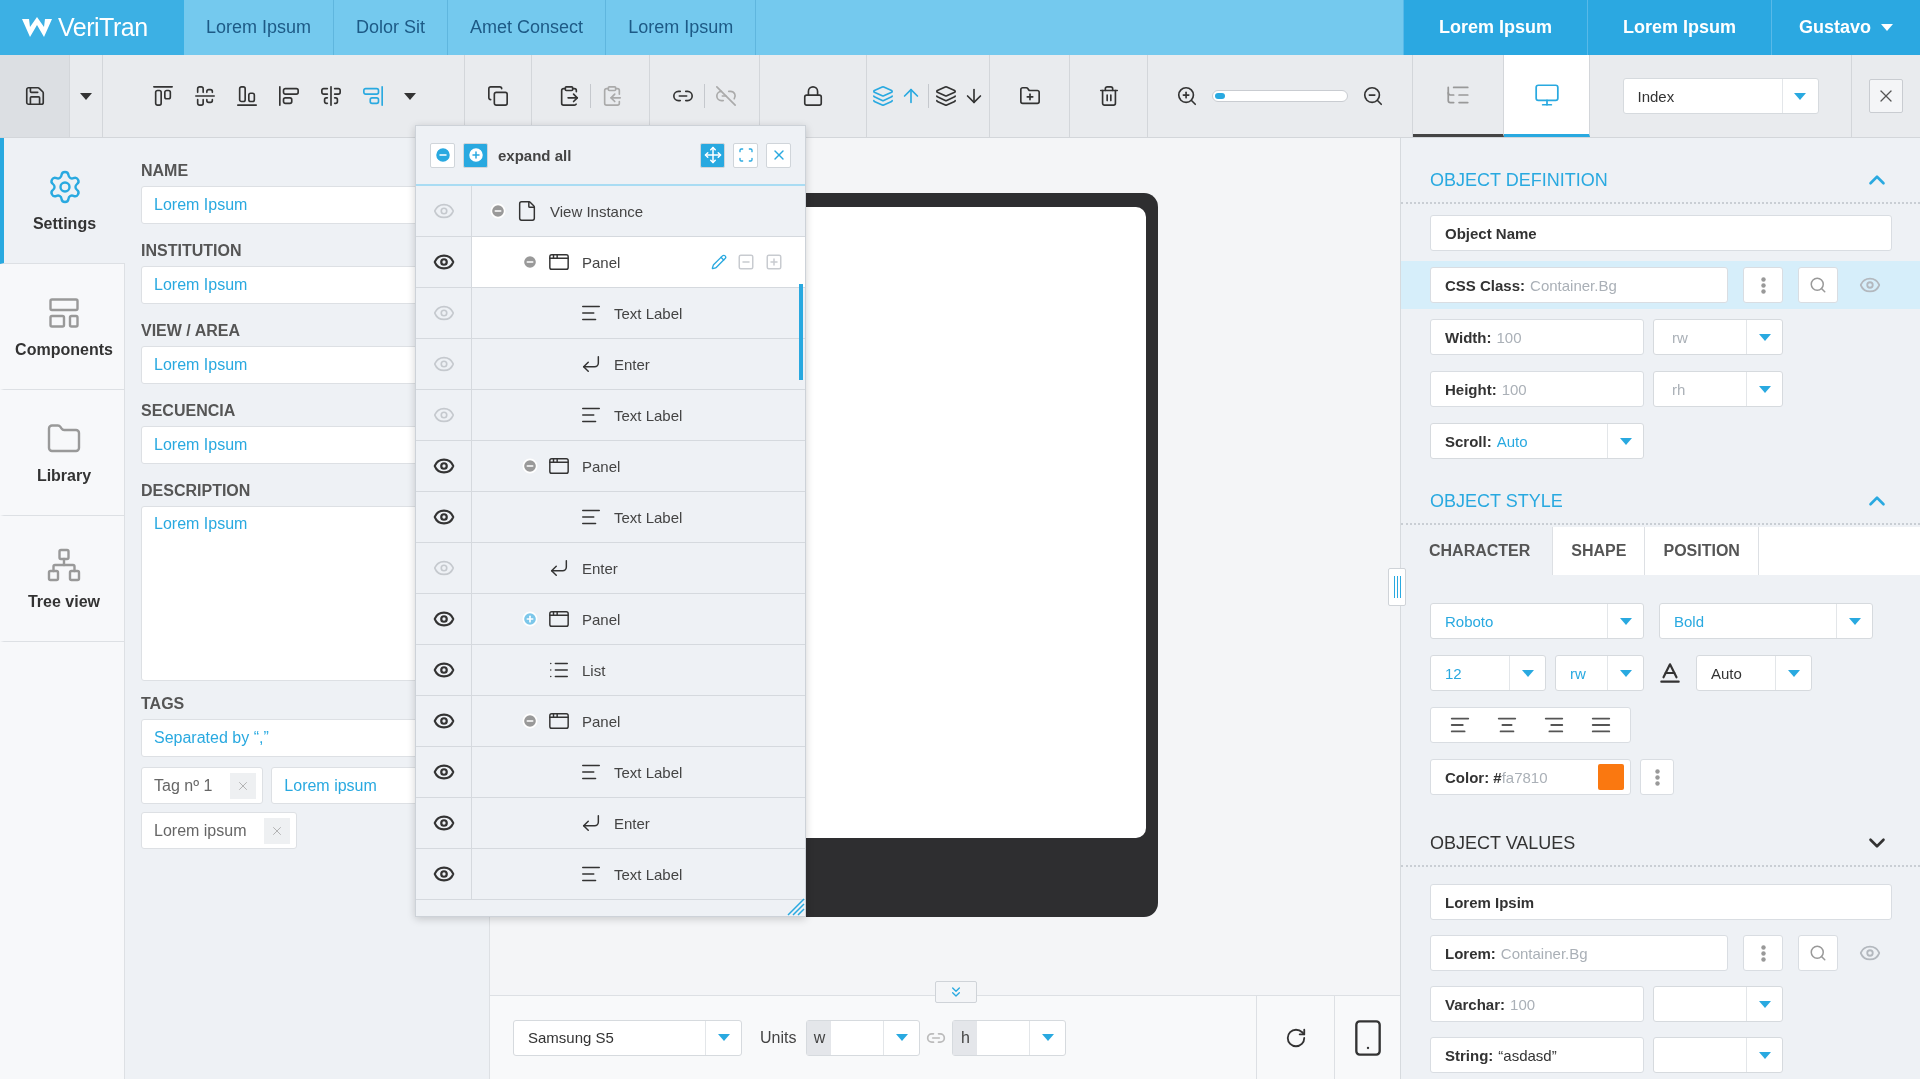 The image size is (1920, 1079). I want to click on edit-icon, so click(719, 262).